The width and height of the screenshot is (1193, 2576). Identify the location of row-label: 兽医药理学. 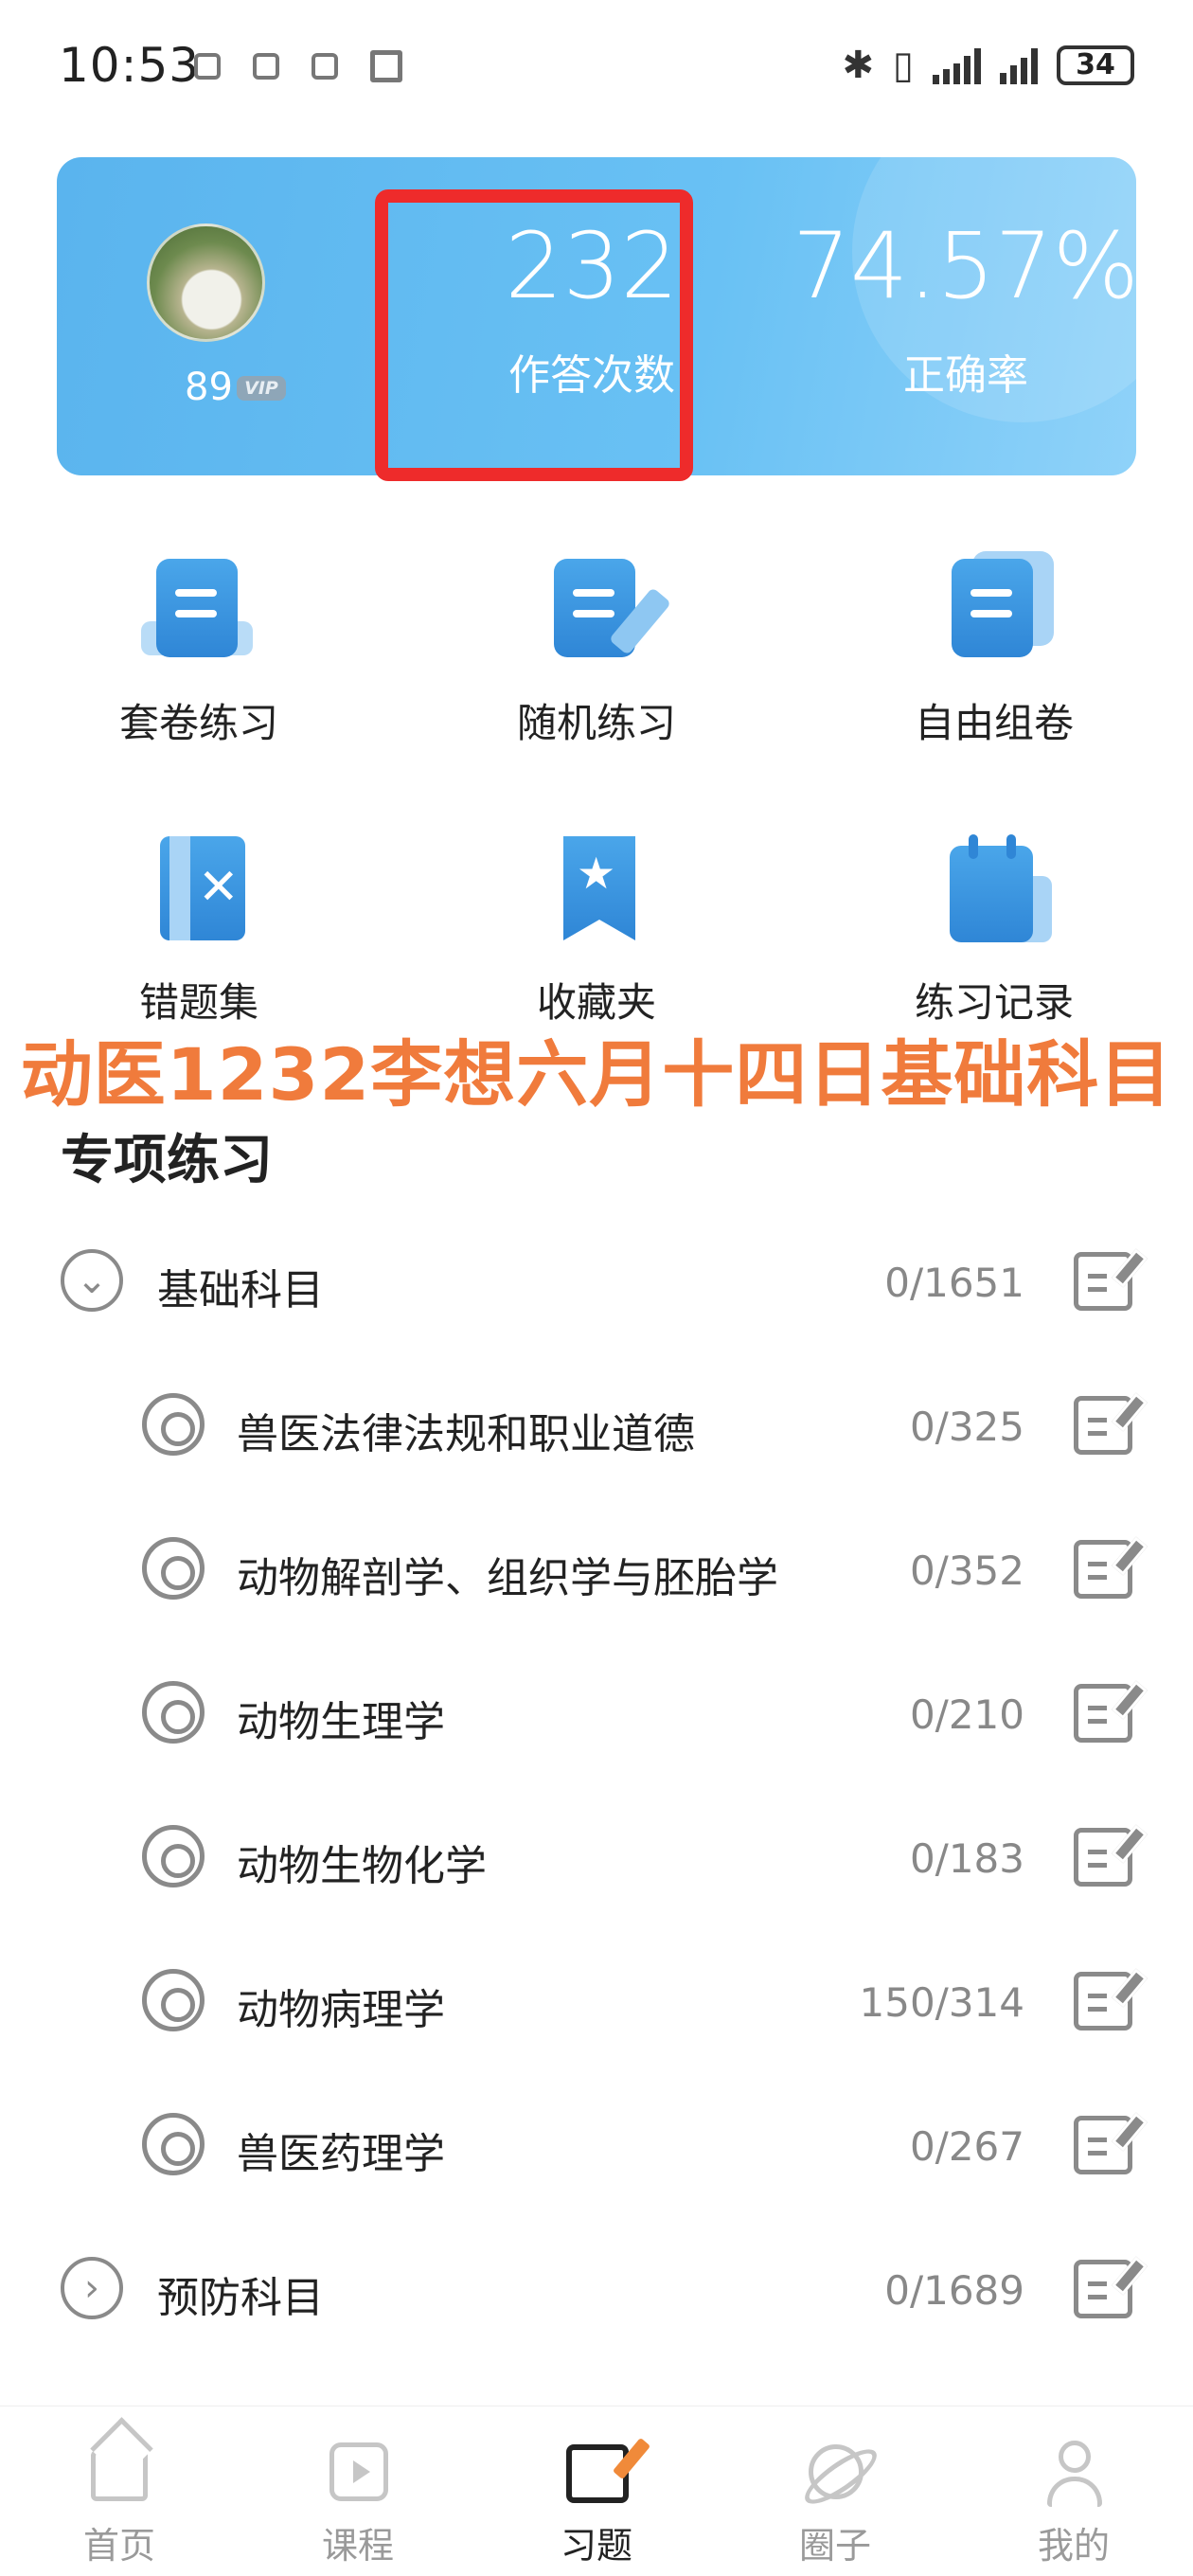
(341, 2154).